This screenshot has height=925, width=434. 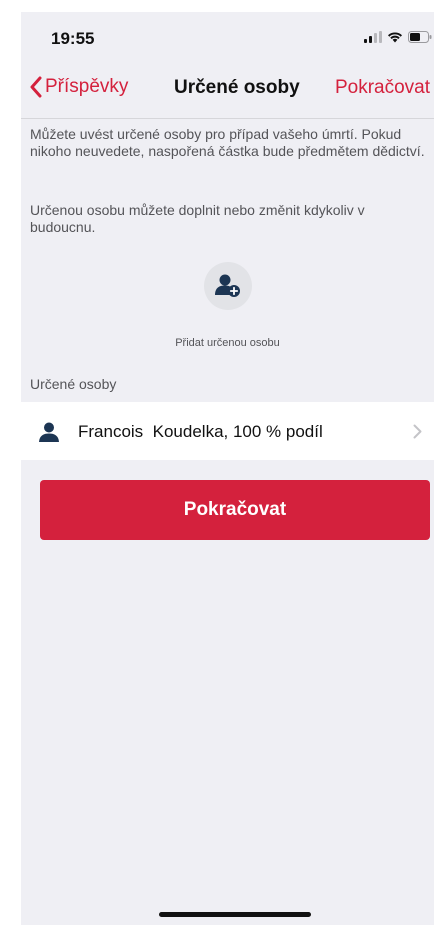 I want to click on person-icon, so click(x=49, y=432).